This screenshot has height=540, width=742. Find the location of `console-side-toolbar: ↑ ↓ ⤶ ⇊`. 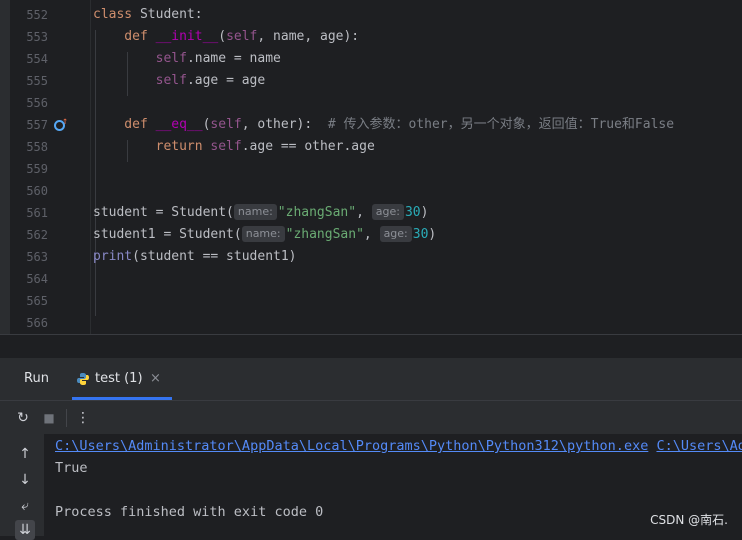

console-side-toolbar: ↑ ↓ ⤶ ⇊ is located at coordinates (22, 487).